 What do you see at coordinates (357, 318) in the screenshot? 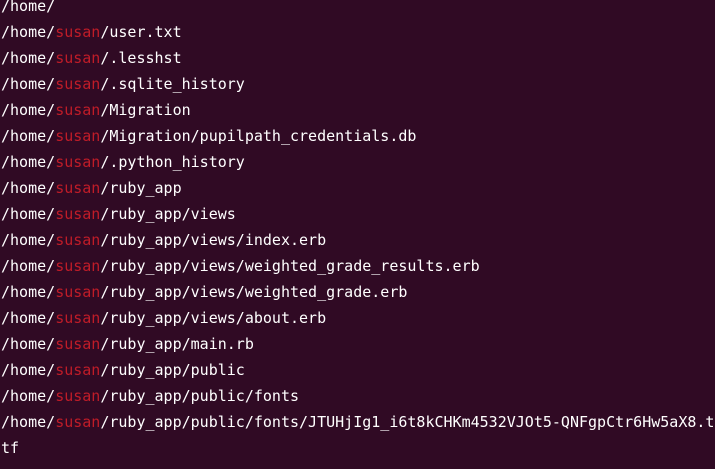
I see `output-line: /home/susan/ruby_app/views/about.erb` at bounding box center [357, 318].